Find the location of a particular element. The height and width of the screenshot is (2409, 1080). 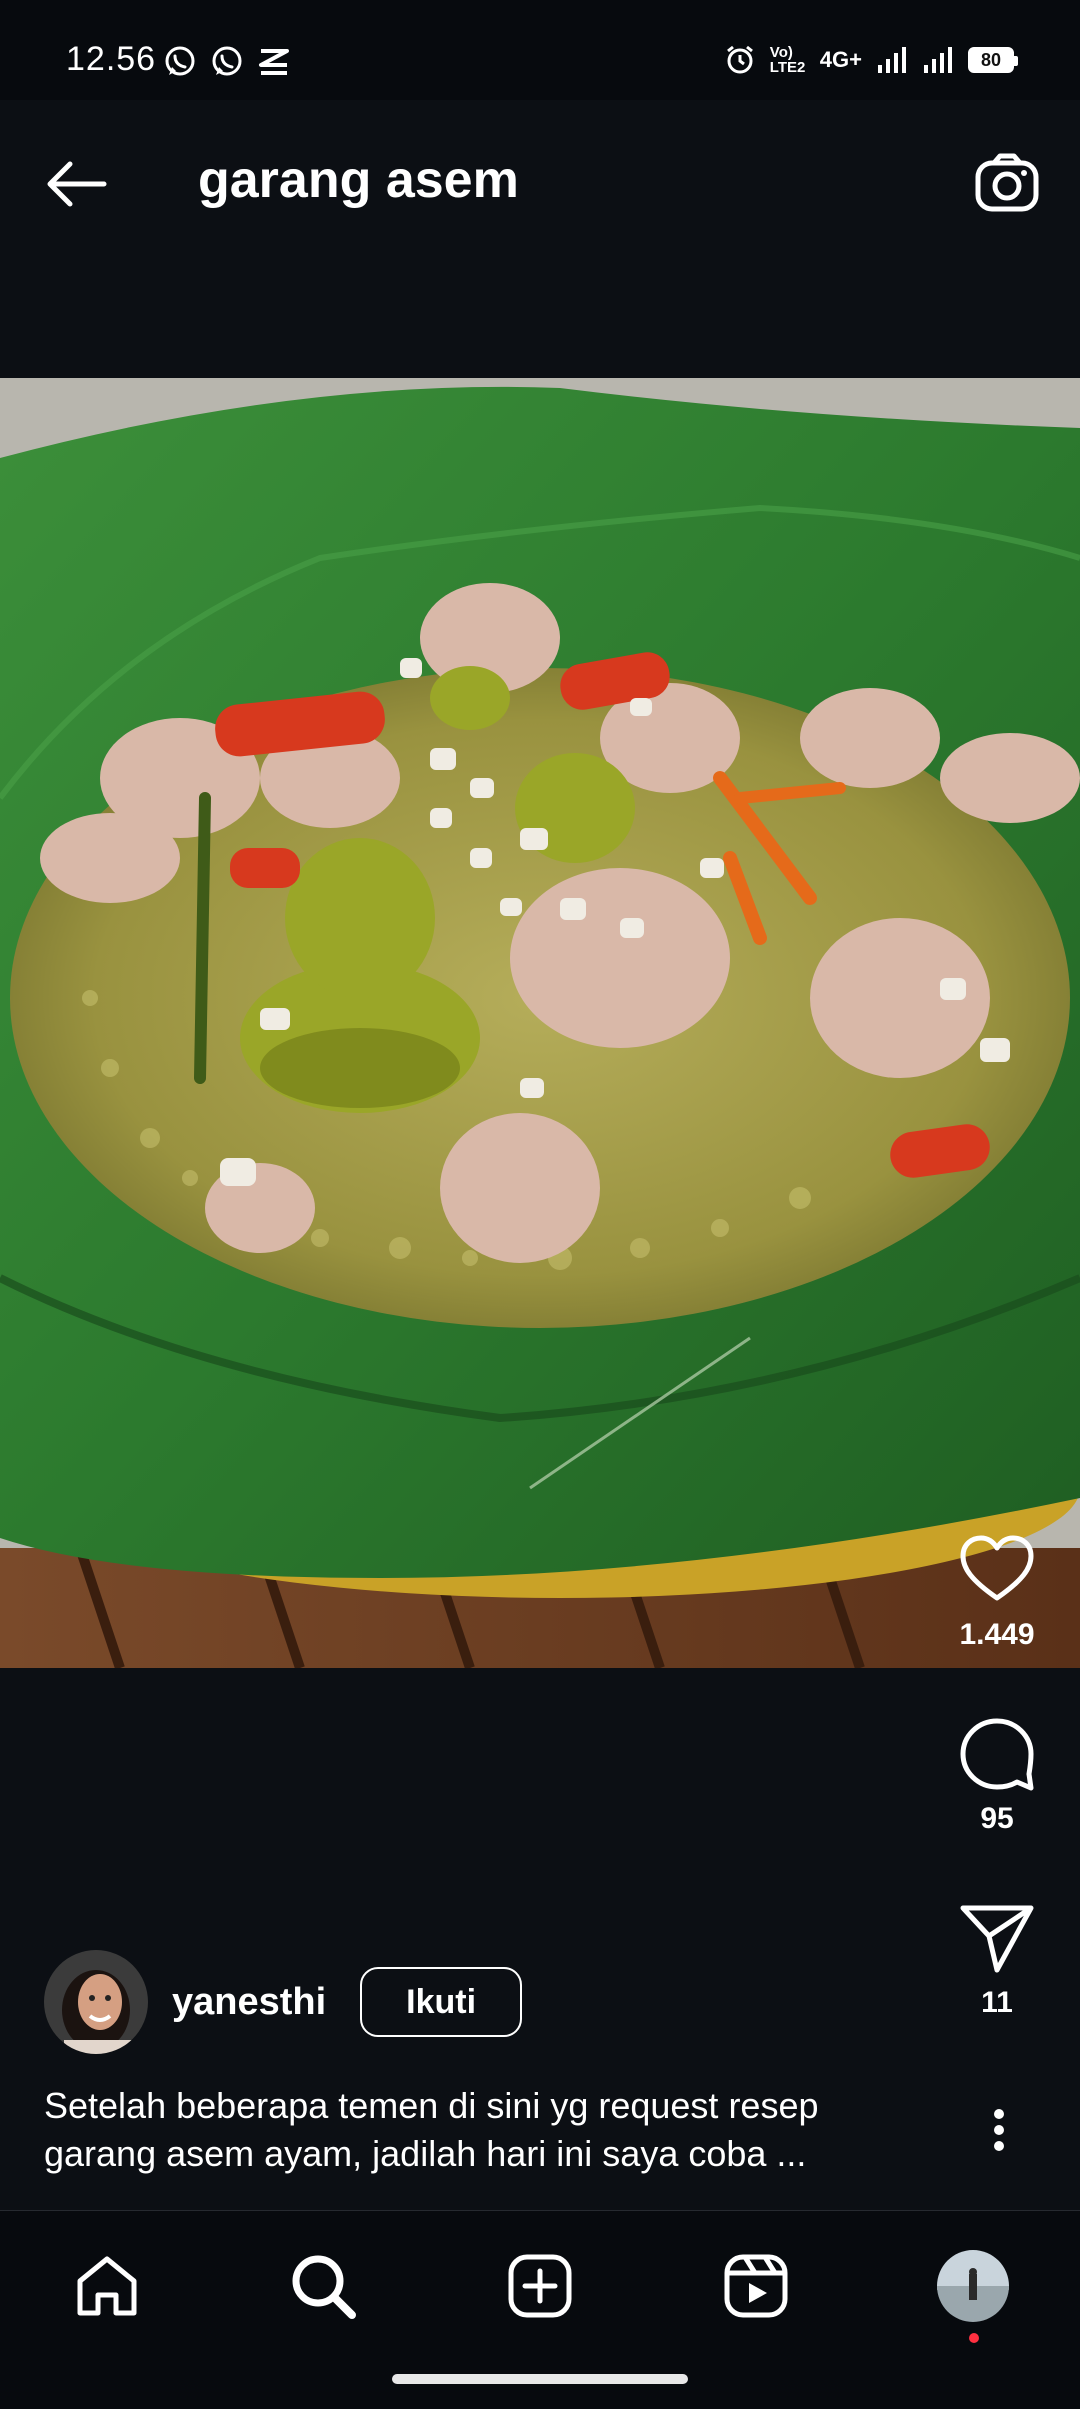

heart-icon is located at coordinates (997, 1570).